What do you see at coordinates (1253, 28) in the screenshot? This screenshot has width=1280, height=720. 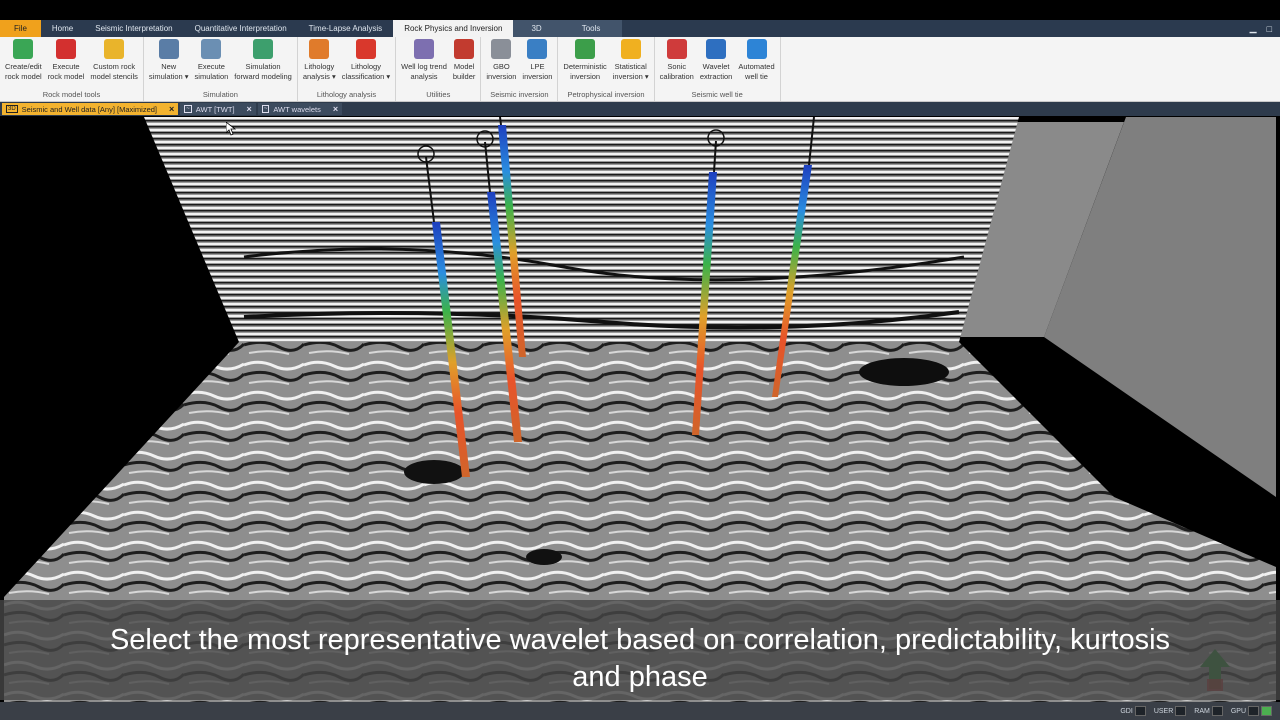 I see `minimize-icon: ▁` at bounding box center [1253, 28].